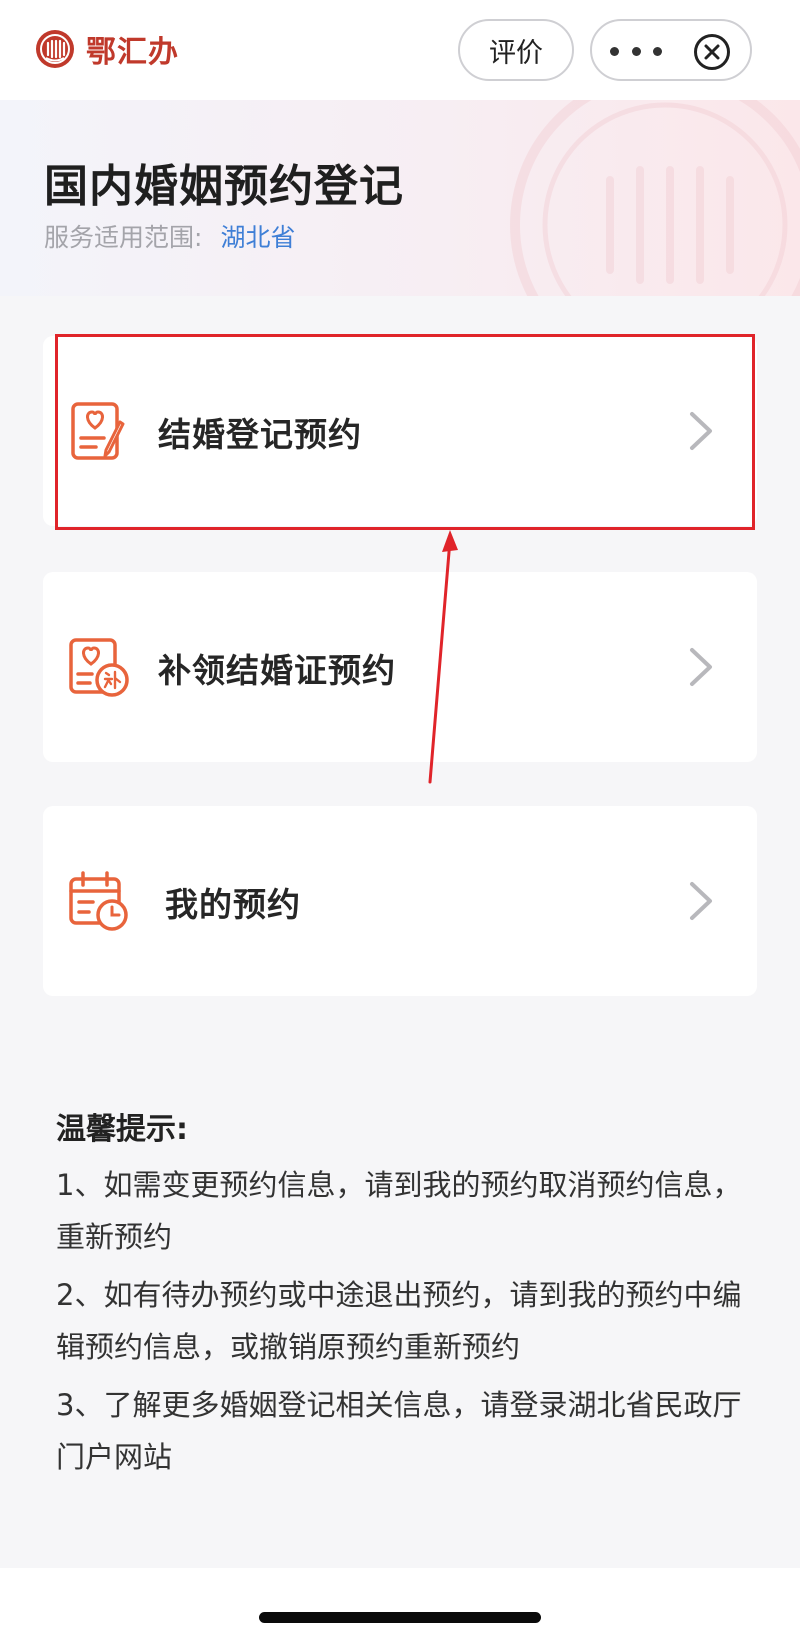  I want to click on tip-item: 3、了解更多婚姻登记相关信息，请登录湖北省民政厅门户网站, so click(399, 1431).